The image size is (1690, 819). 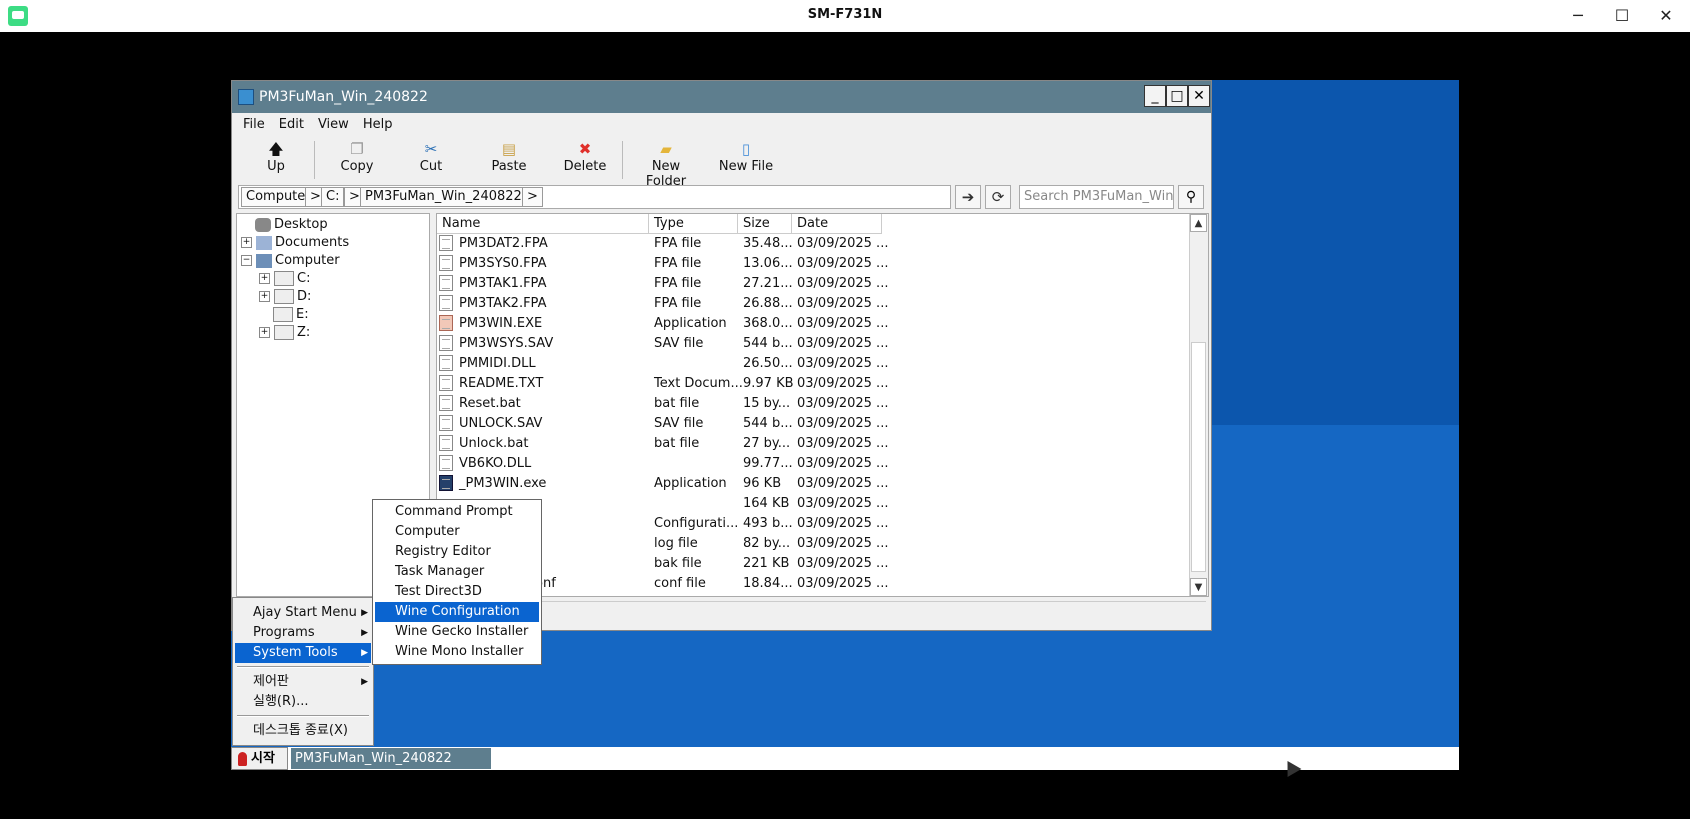 What do you see at coordinates (457, 572) in the screenshot?
I see `menu-item-task-manager: Task Manager` at bounding box center [457, 572].